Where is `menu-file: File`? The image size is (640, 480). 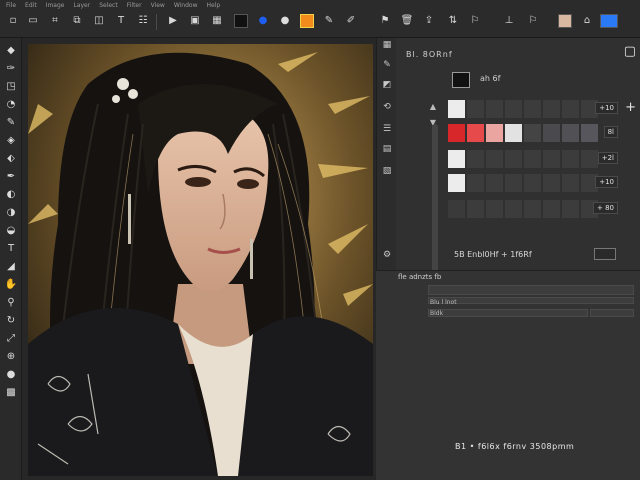 menu-file: File is located at coordinates (11, 5).